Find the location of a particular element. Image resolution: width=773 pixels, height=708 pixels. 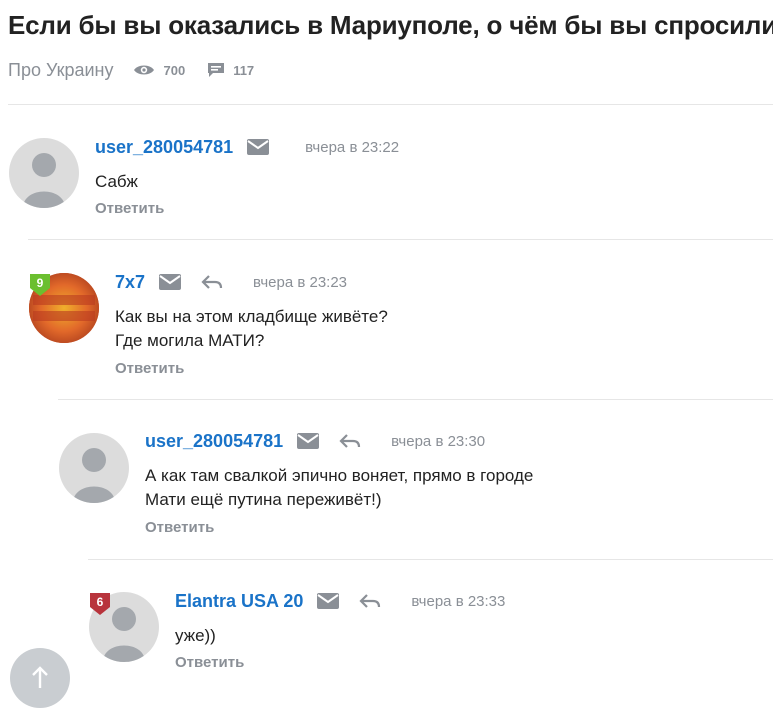

timestamp: вчера в 23:33 is located at coordinates (458, 601).